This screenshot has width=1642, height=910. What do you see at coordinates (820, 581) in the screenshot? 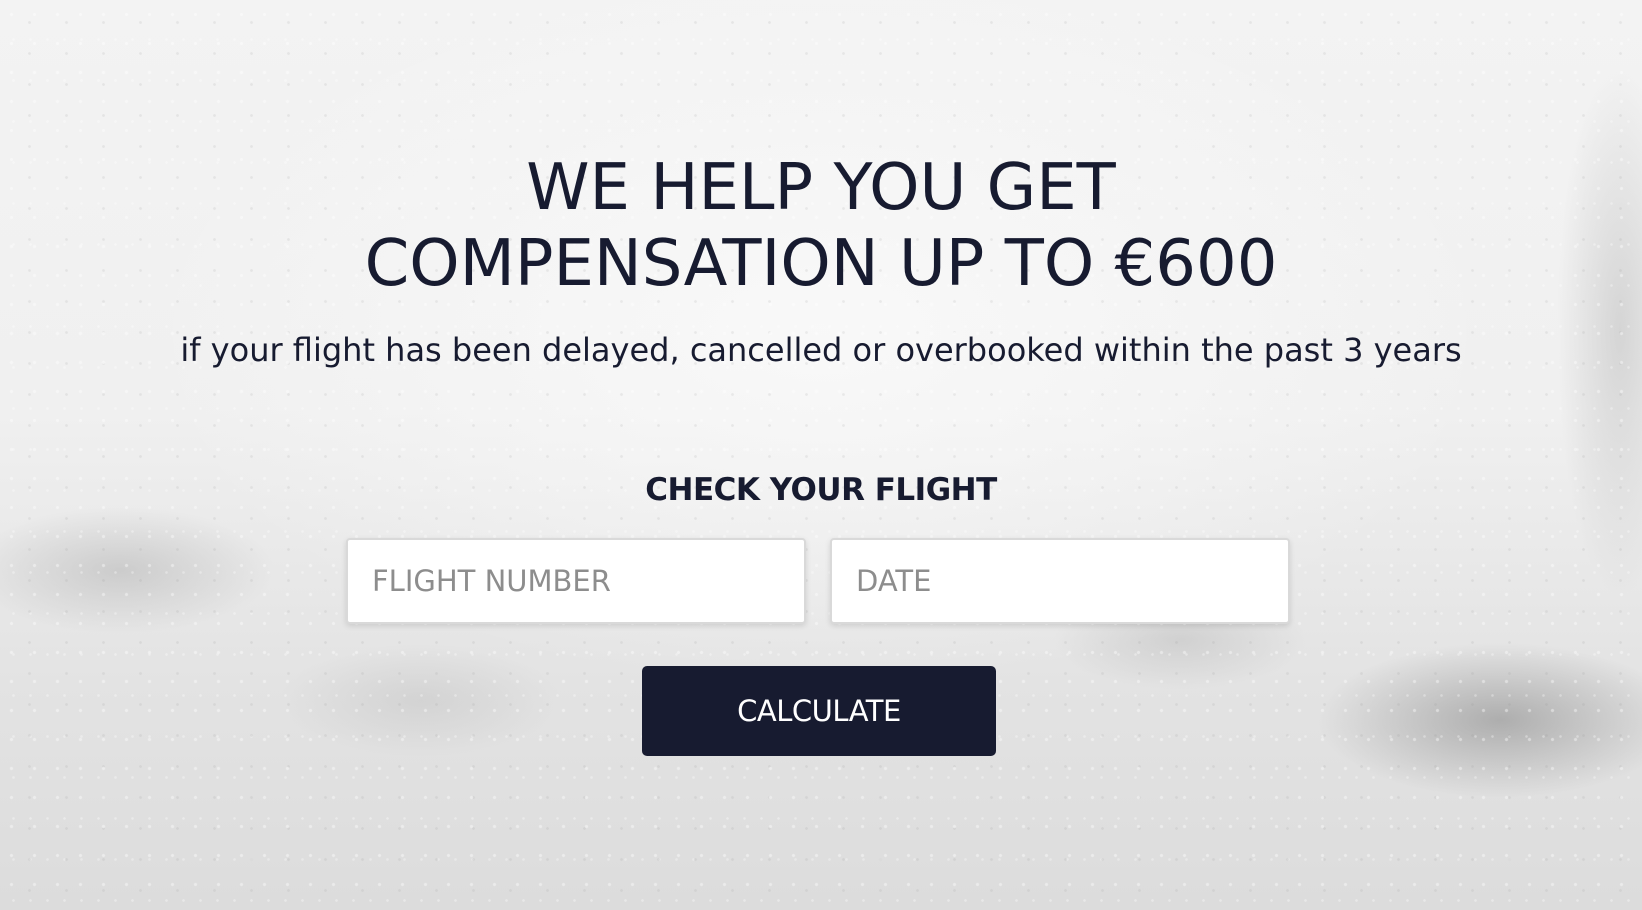
I see `form-input-row` at bounding box center [820, 581].